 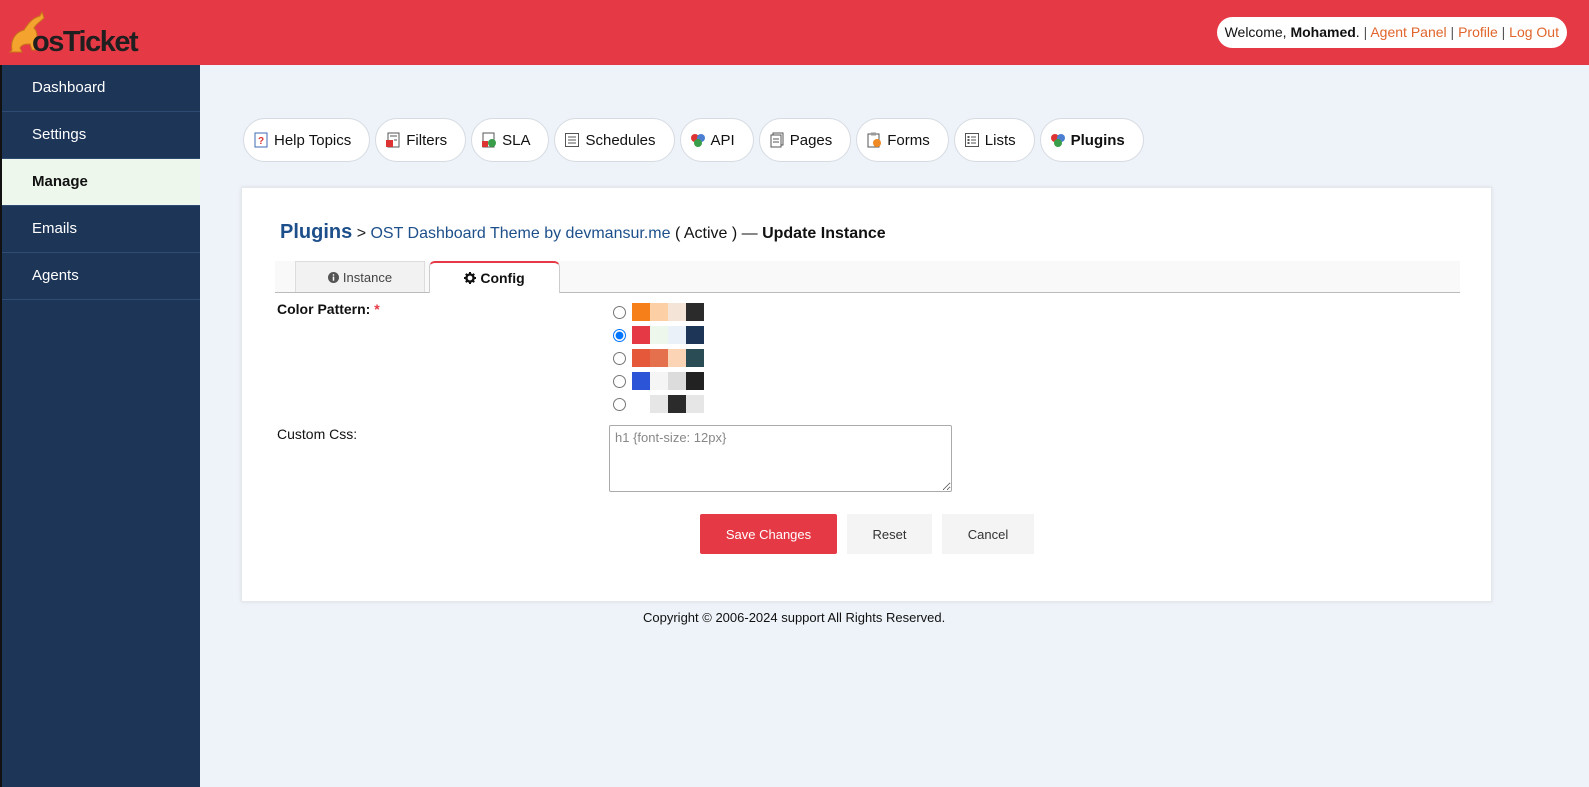 What do you see at coordinates (1057, 140) in the screenshot?
I see `plugins-icon` at bounding box center [1057, 140].